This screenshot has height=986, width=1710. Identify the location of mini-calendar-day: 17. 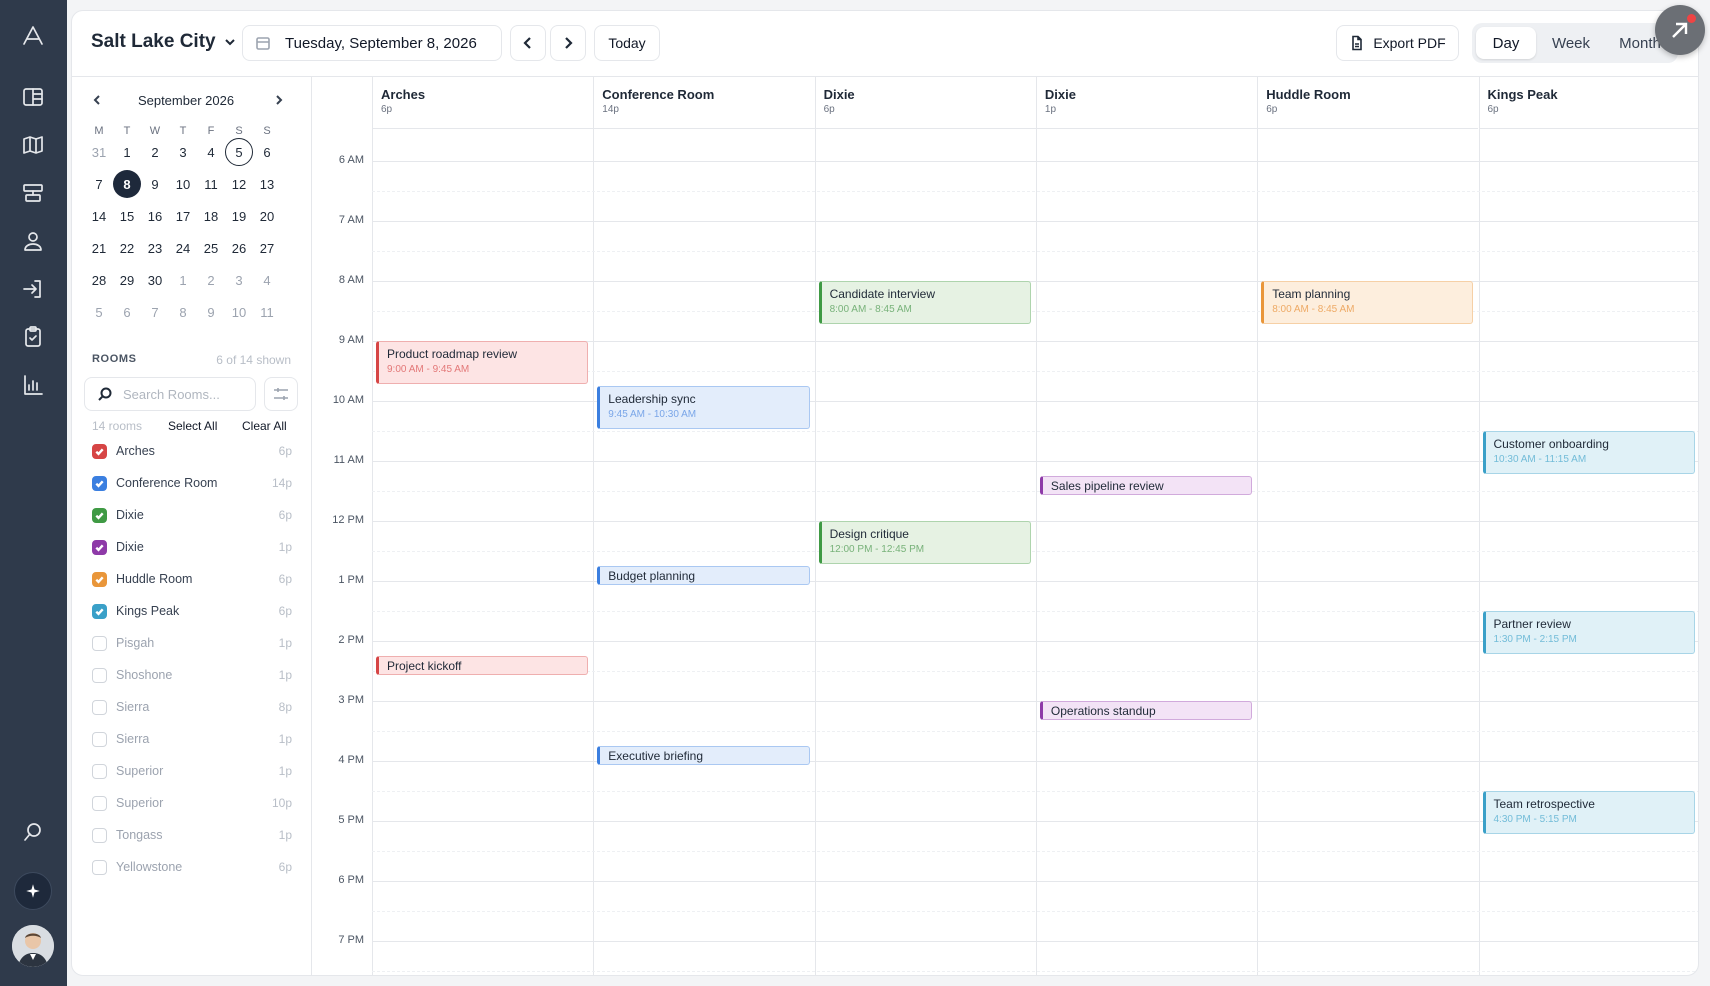
(183, 216).